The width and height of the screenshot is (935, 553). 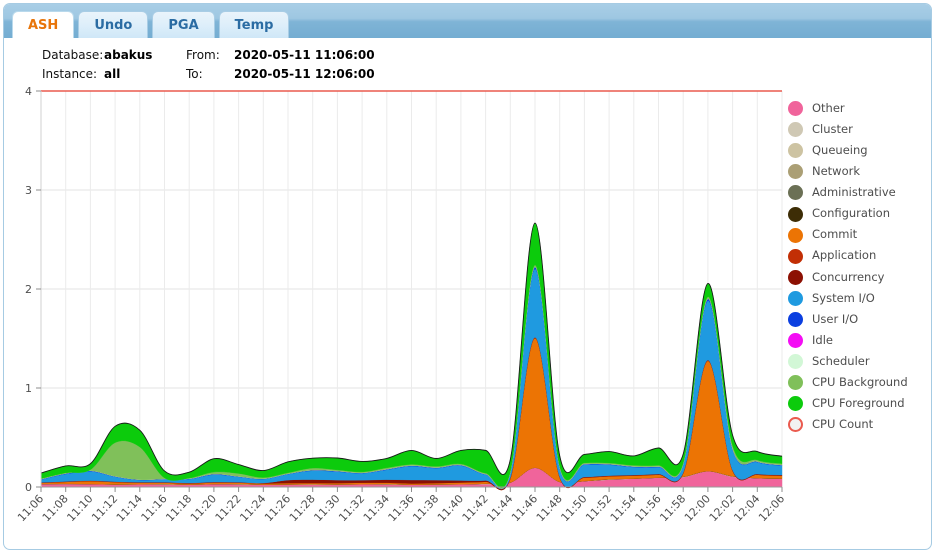 I want to click on legend-label: Network, so click(x=836, y=171).